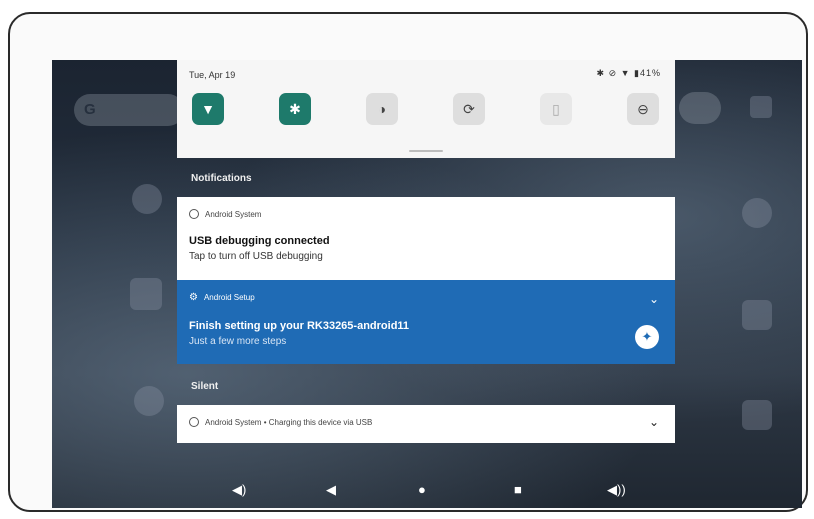  I want to click on camera-shortcut-icon, so click(761, 107).